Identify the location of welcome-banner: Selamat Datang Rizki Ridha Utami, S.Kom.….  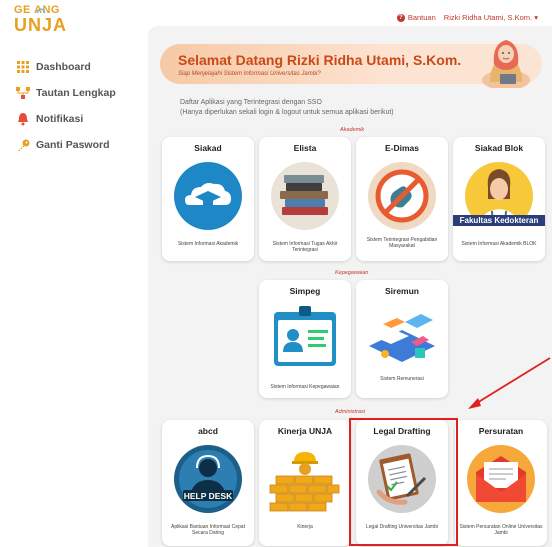
(351, 64).